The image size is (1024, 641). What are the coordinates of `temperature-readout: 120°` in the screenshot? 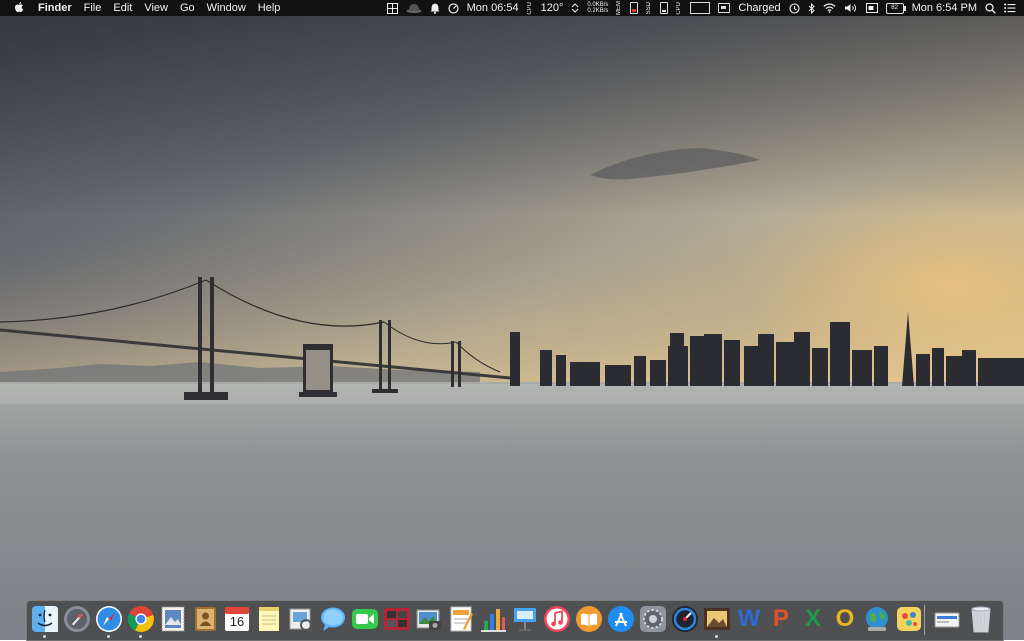 It's located at (552, 8).